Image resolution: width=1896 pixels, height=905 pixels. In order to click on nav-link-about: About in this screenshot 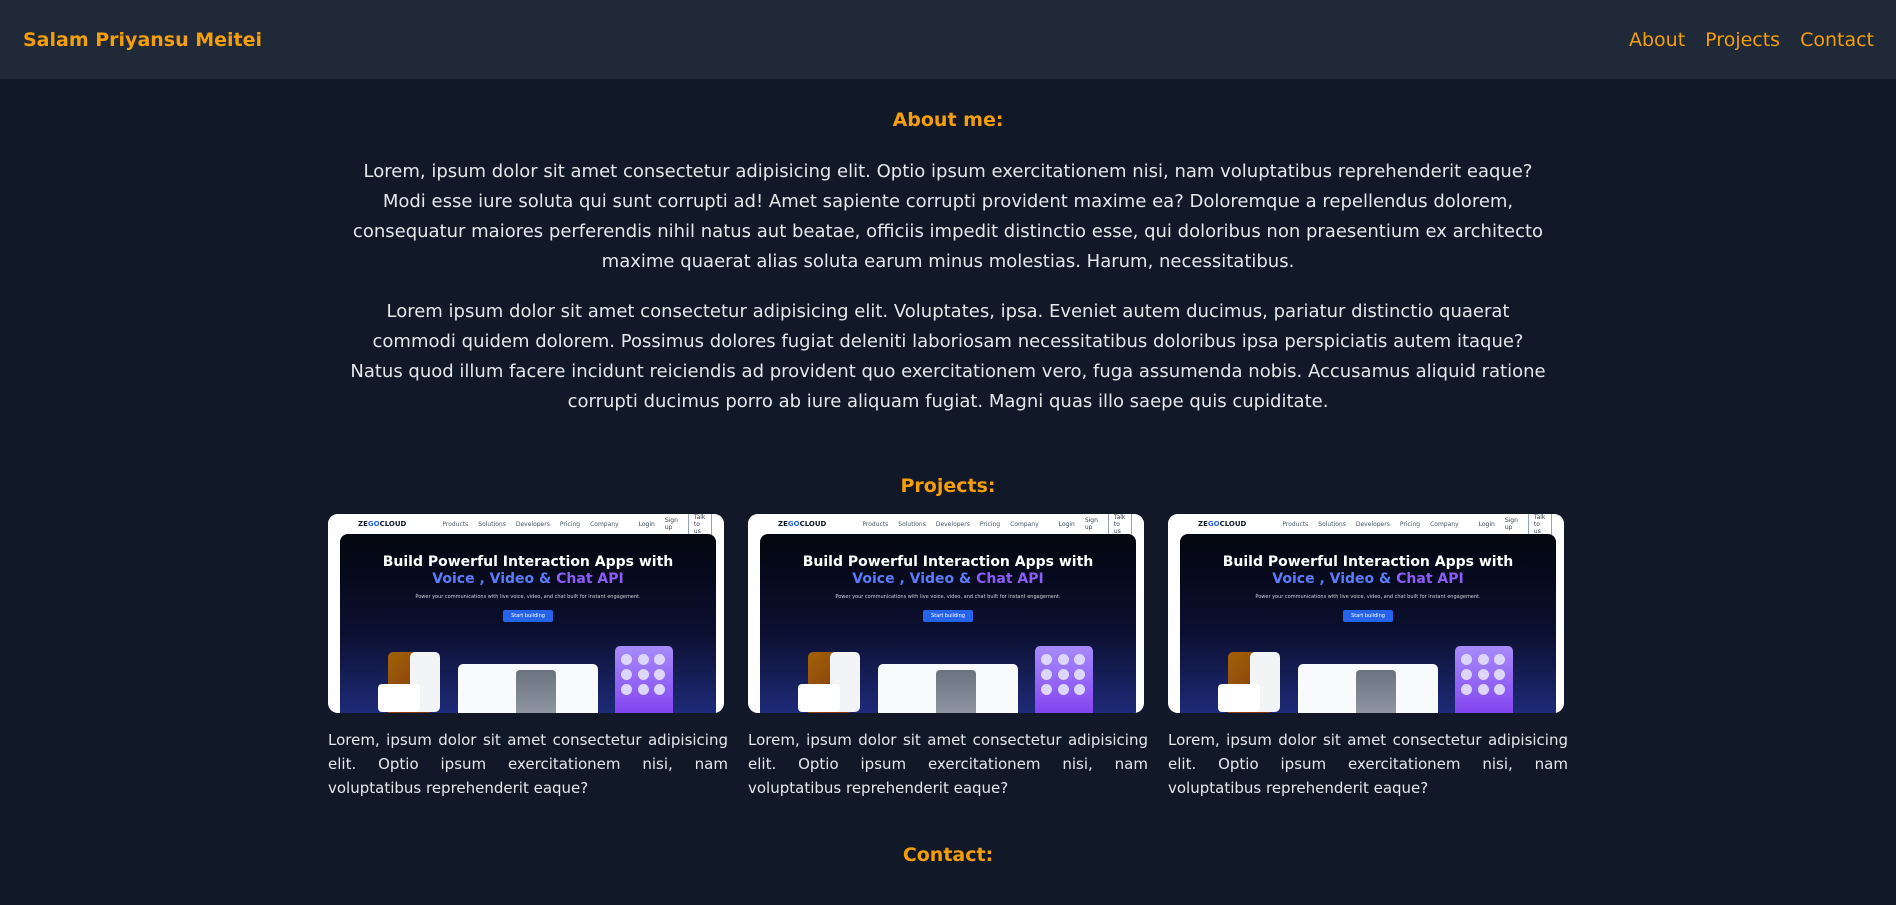, I will do `click(1657, 40)`.